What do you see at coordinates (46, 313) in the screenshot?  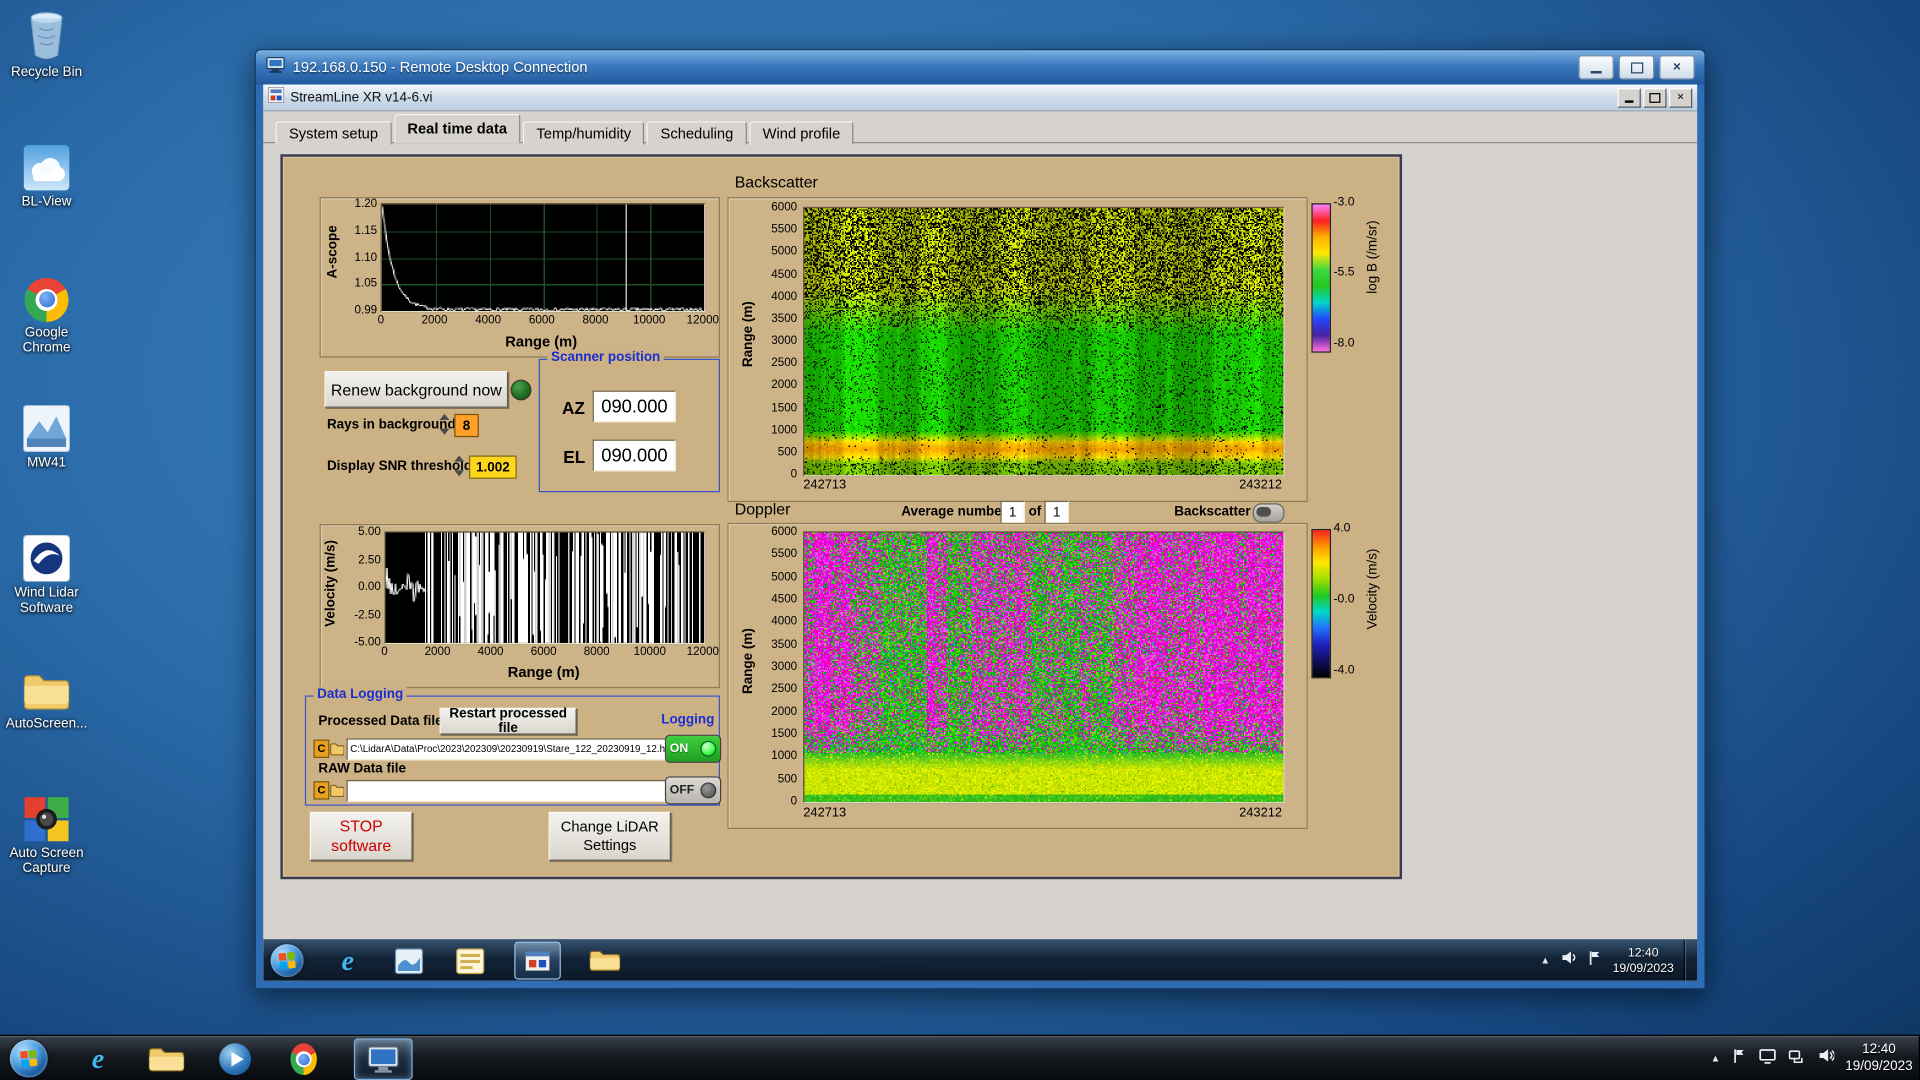 I see `desktop-icon-google-chrome: Google Chrome` at bounding box center [46, 313].